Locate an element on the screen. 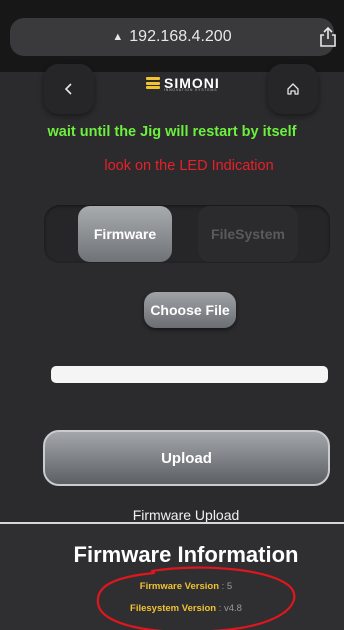 Image resolution: width=344 pixels, height=630 pixels. logo-subtext: INNOVATION SYSTEMS is located at coordinates (191, 90).